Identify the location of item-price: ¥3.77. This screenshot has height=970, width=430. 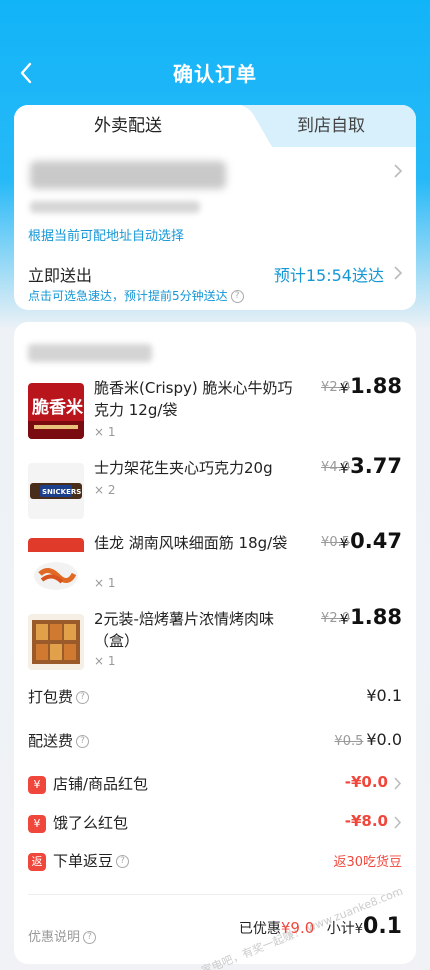
(371, 466).